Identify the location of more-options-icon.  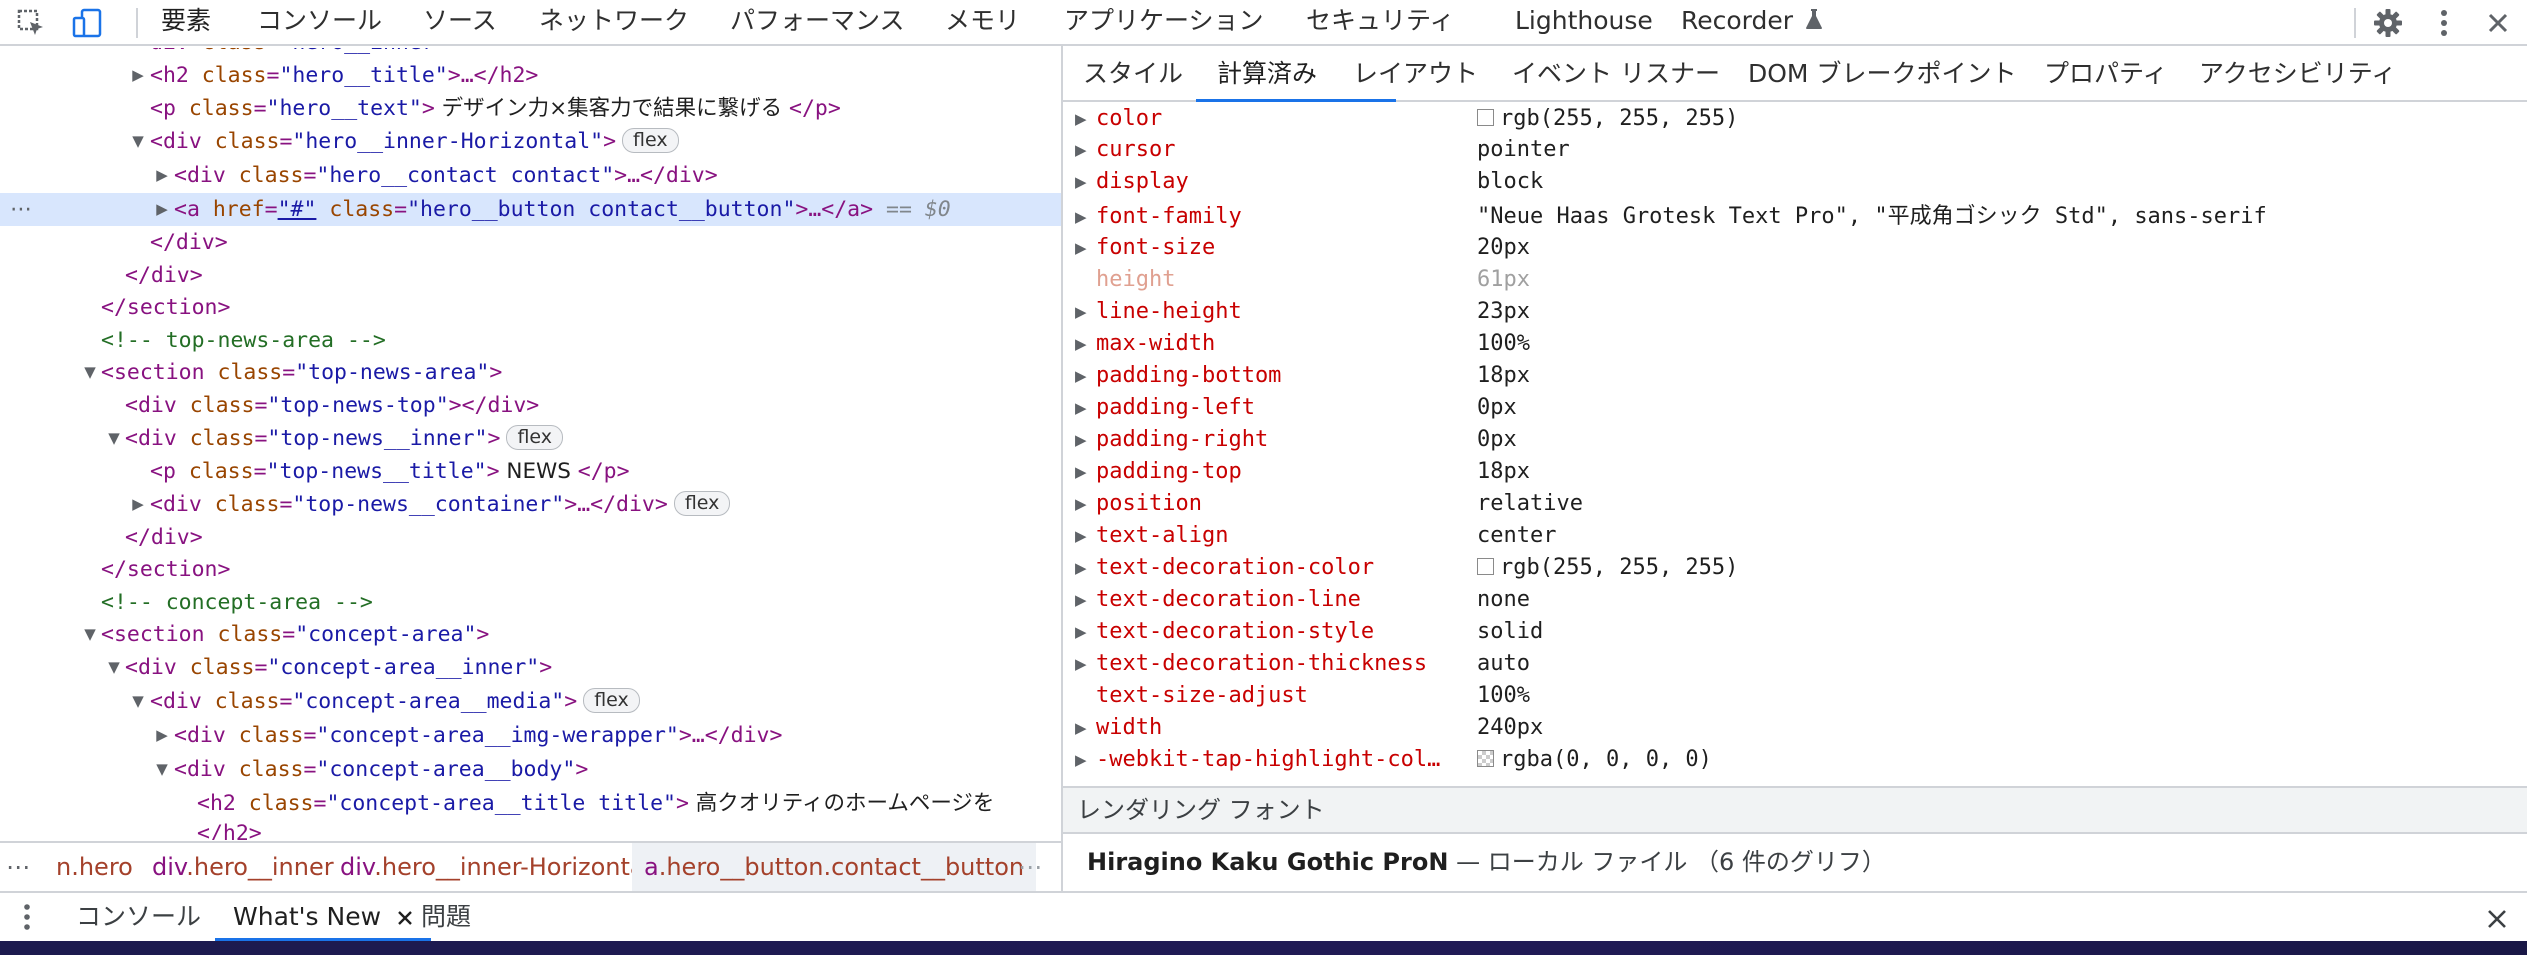
(2444, 23).